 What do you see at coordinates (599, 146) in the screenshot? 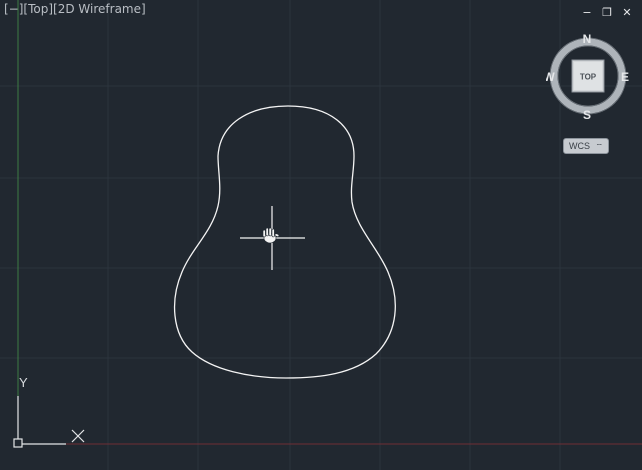
I see `chevron-down-icon: ⌔` at bounding box center [599, 146].